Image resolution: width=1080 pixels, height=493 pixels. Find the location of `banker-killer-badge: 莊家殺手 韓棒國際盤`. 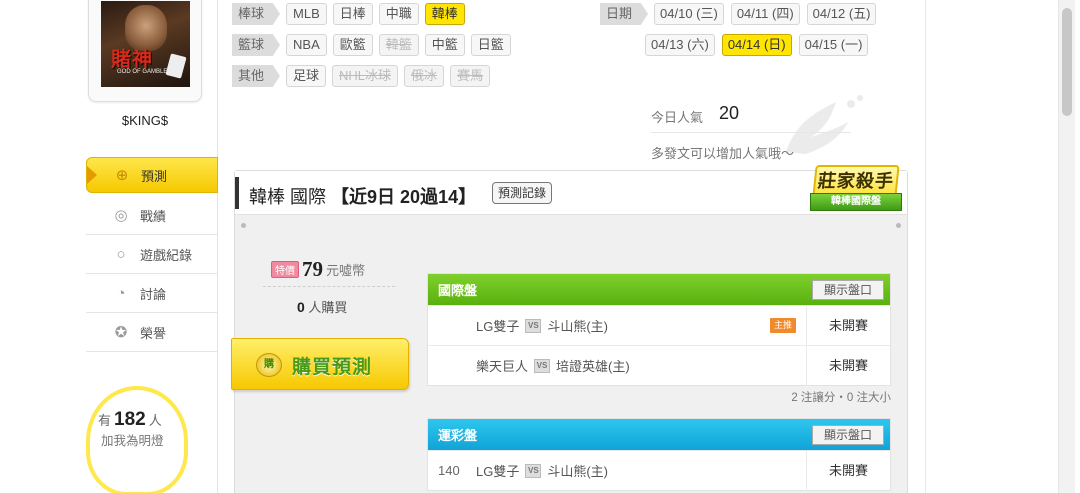

banker-killer-badge: 莊家殺手 韓棒國際盤 is located at coordinates (856, 194).